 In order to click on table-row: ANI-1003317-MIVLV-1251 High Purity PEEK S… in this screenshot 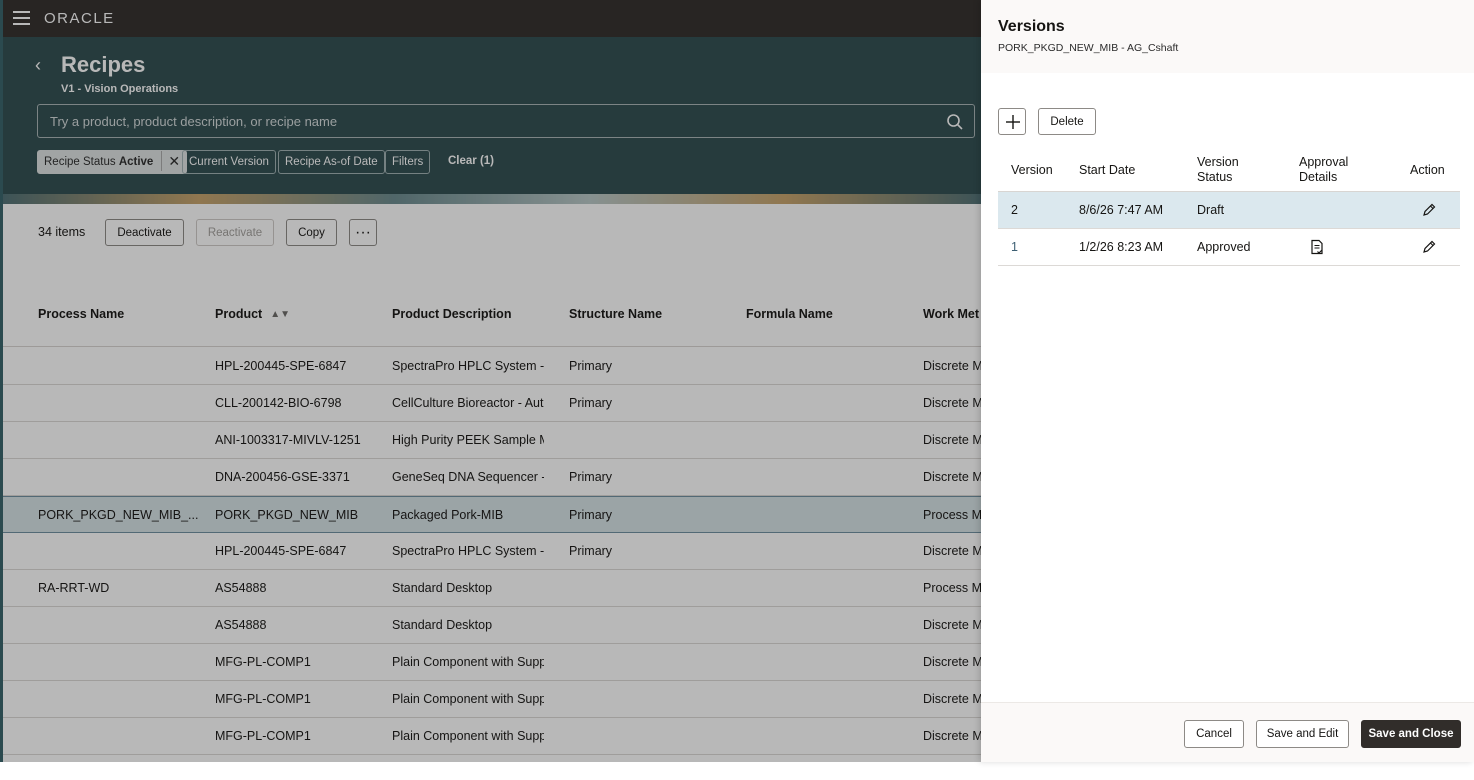, I will do `click(492, 440)`.